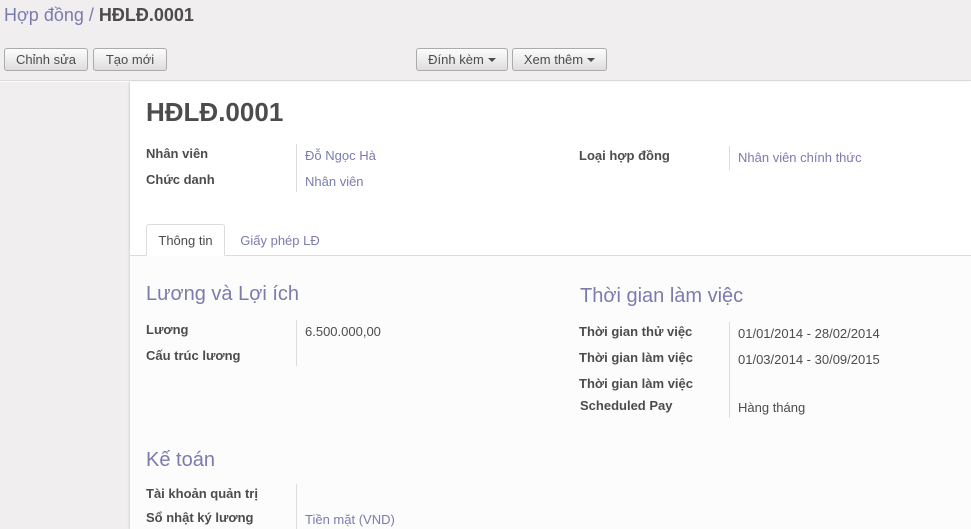 The image size is (971, 529). Describe the element at coordinates (202, 493) in the screenshot. I see `analytic-account-label: Tài khoản quản trị` at that location.